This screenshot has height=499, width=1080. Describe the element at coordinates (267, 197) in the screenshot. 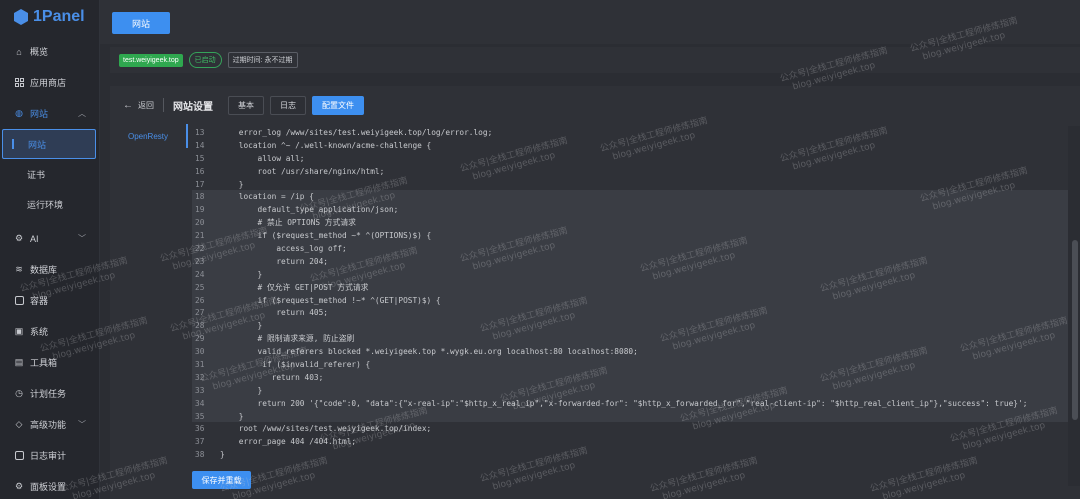

I see `code-text: location = /ip {` at that location.